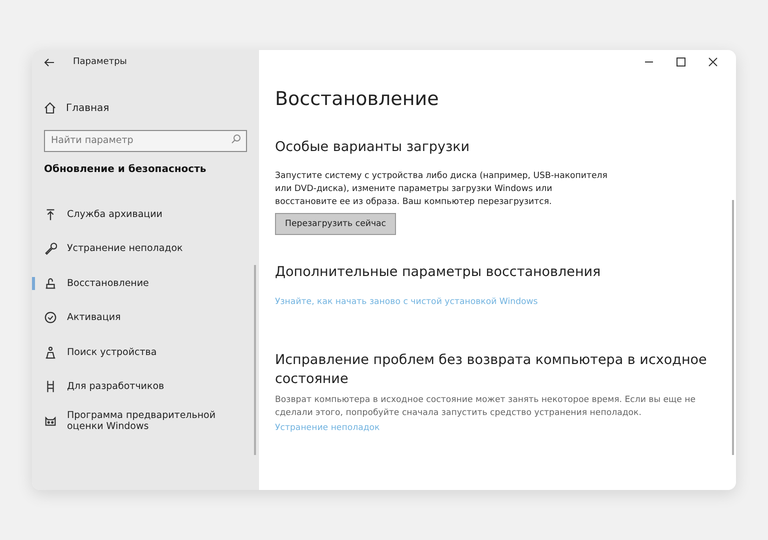  I want to click on sidebar-item: Поиск устройства, so click(112, 352).